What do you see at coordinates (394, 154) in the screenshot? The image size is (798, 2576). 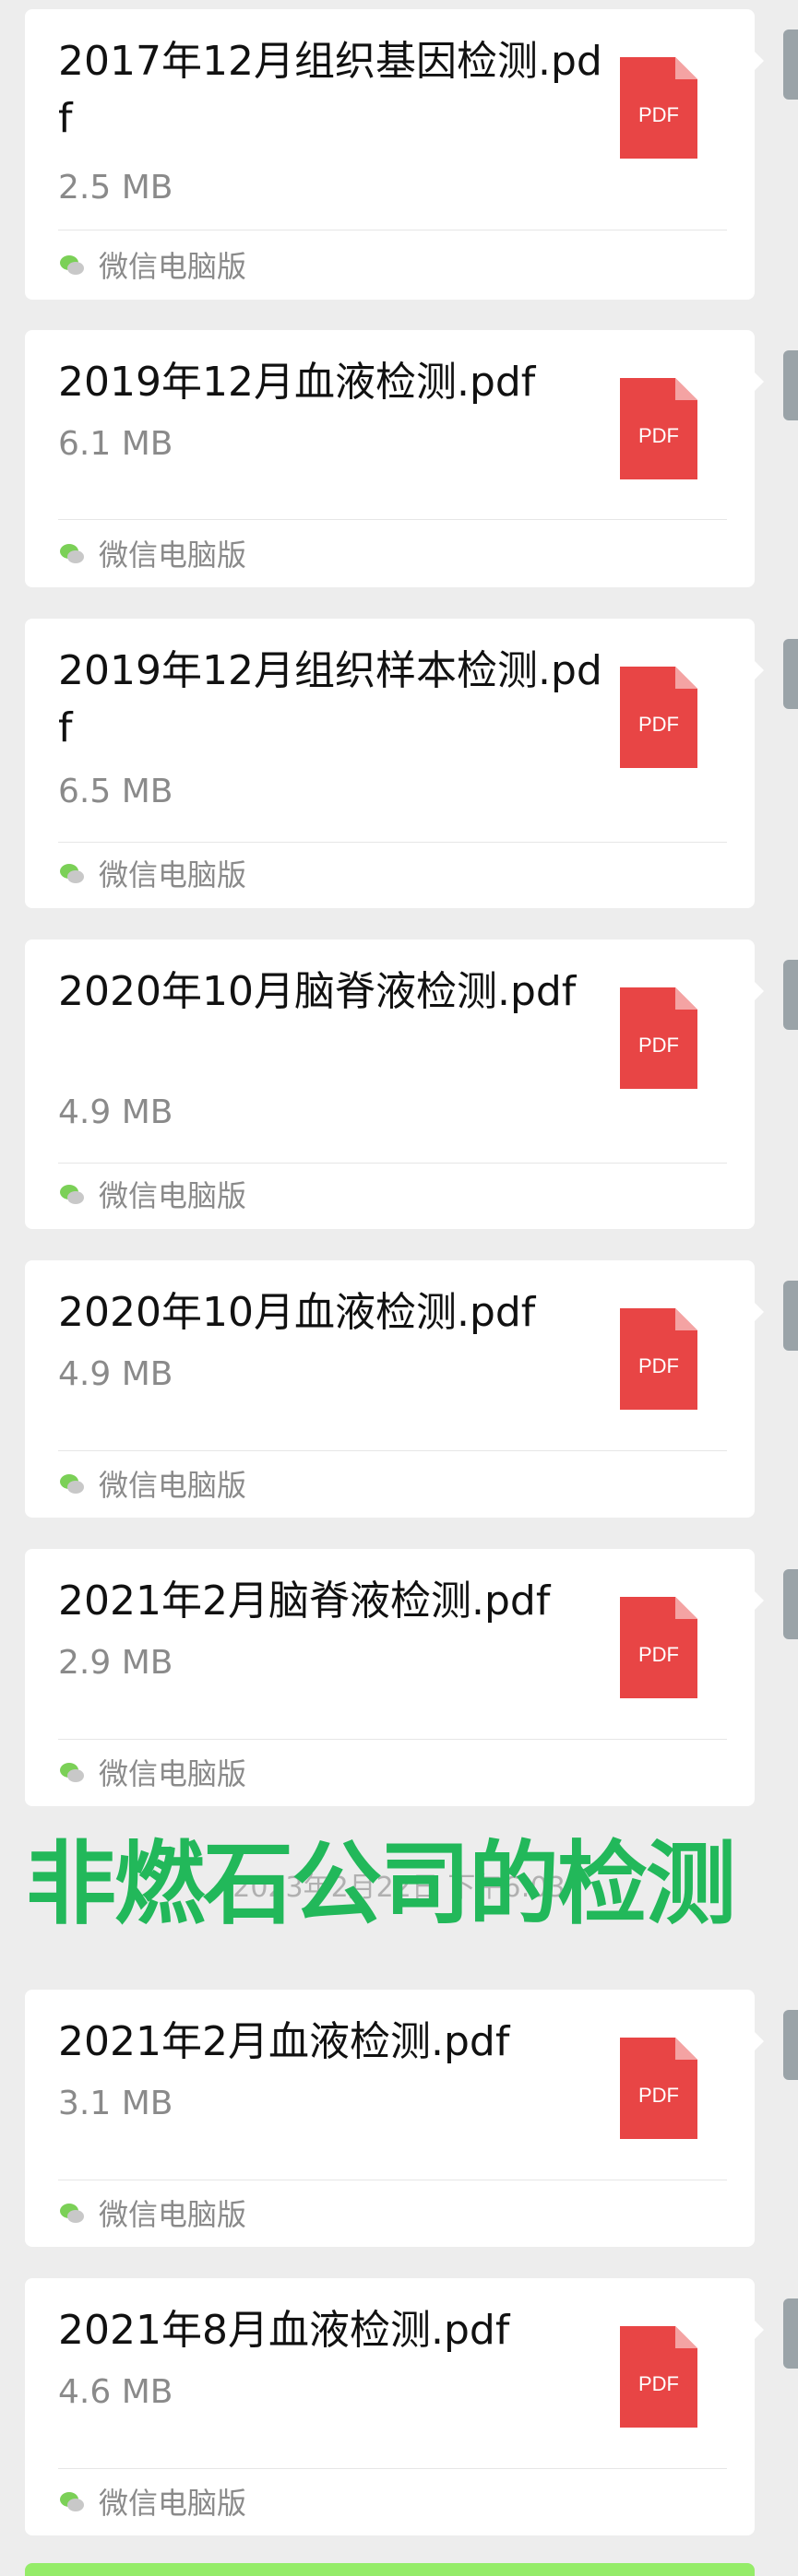 I see `file-message-card: 2017年12月组织基因检测.pdf 2.5 MB PDF 微信电脑版` at bounding box center [394, 154].